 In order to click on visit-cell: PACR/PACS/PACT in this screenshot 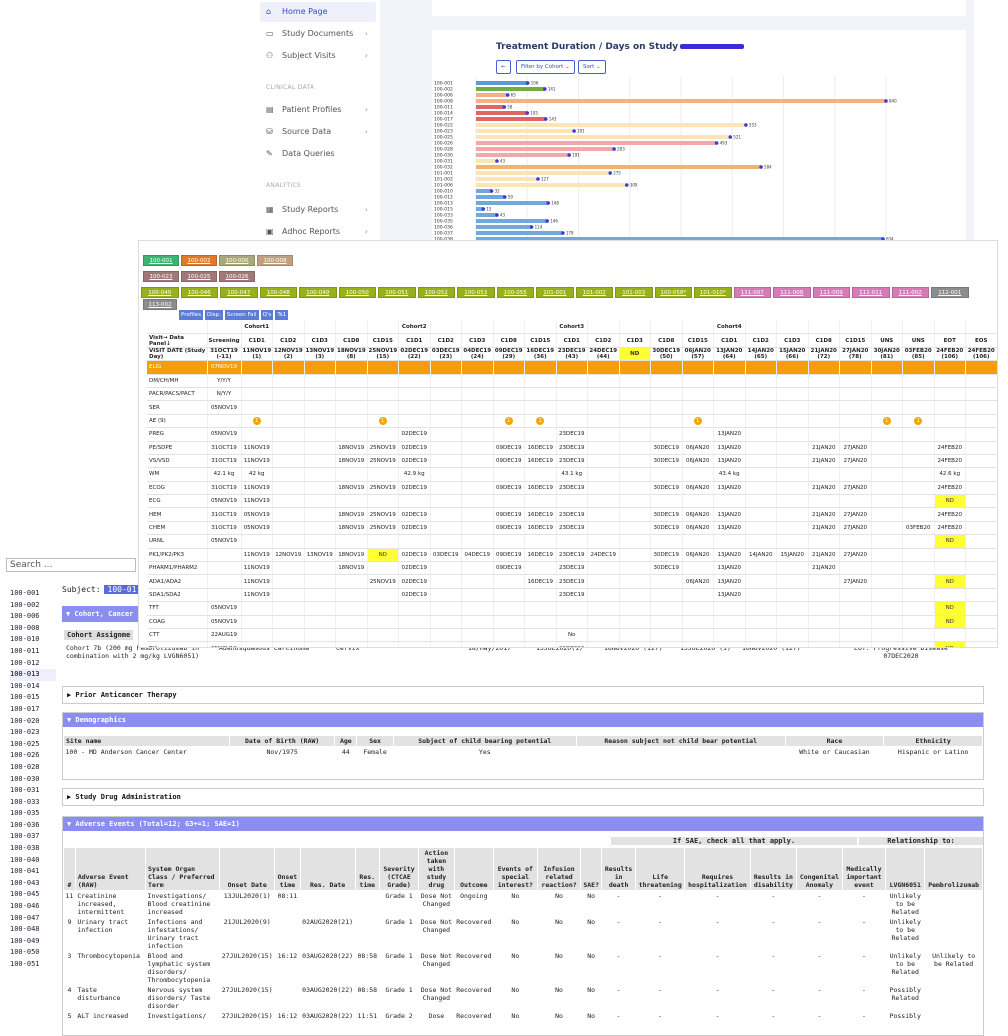, I will do `click(177, 394)`.